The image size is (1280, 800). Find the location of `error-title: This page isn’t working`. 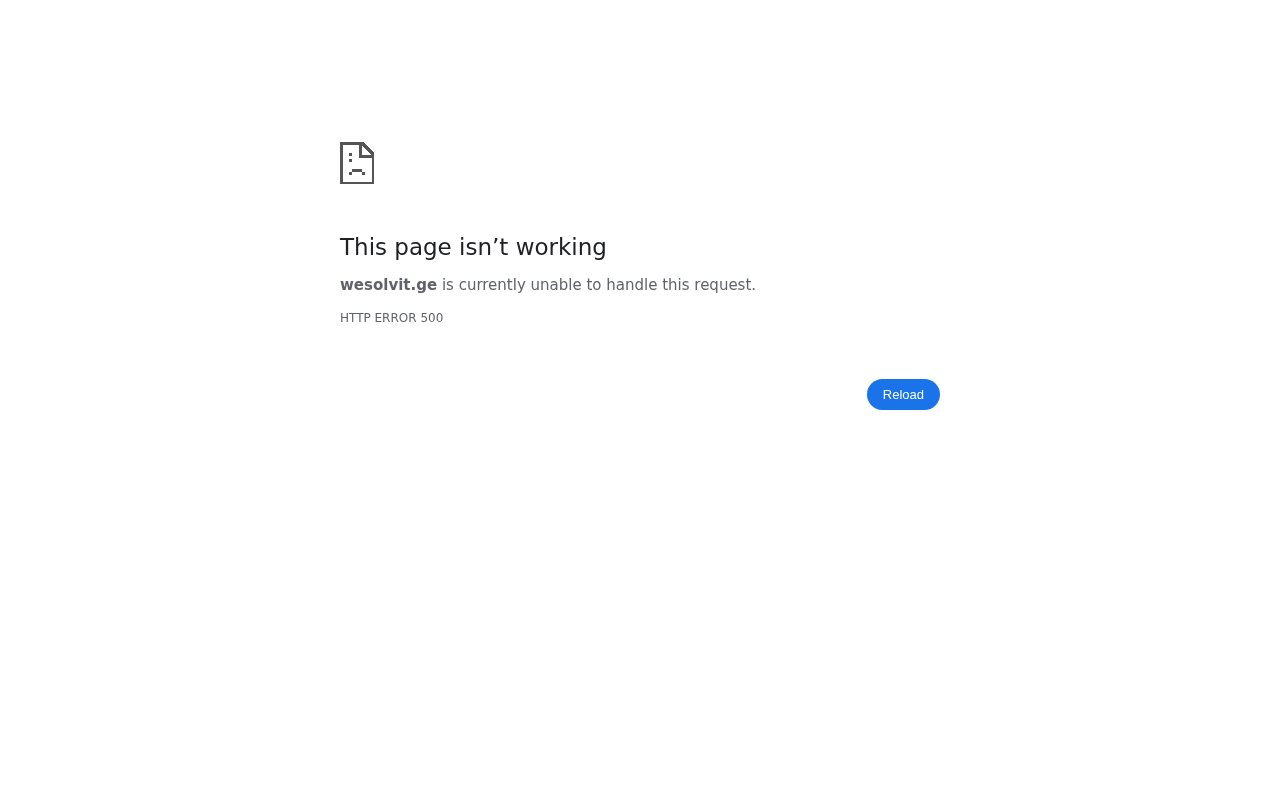

error-title: This page isn’t working is located at coordinates (474, 247).